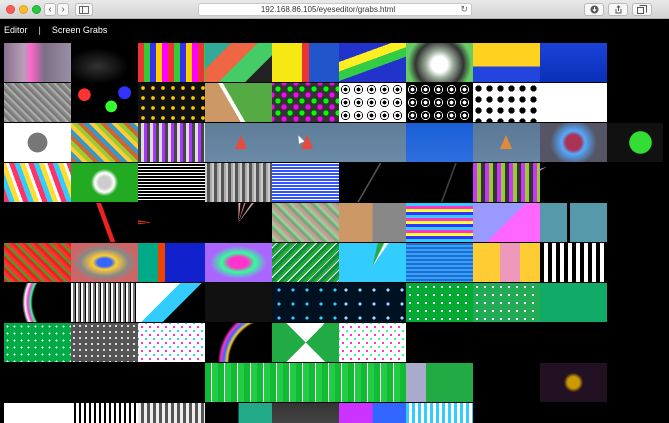 This screenshot has width=669, height=423. I want to click on forward-button: ›, so click(63, 9).